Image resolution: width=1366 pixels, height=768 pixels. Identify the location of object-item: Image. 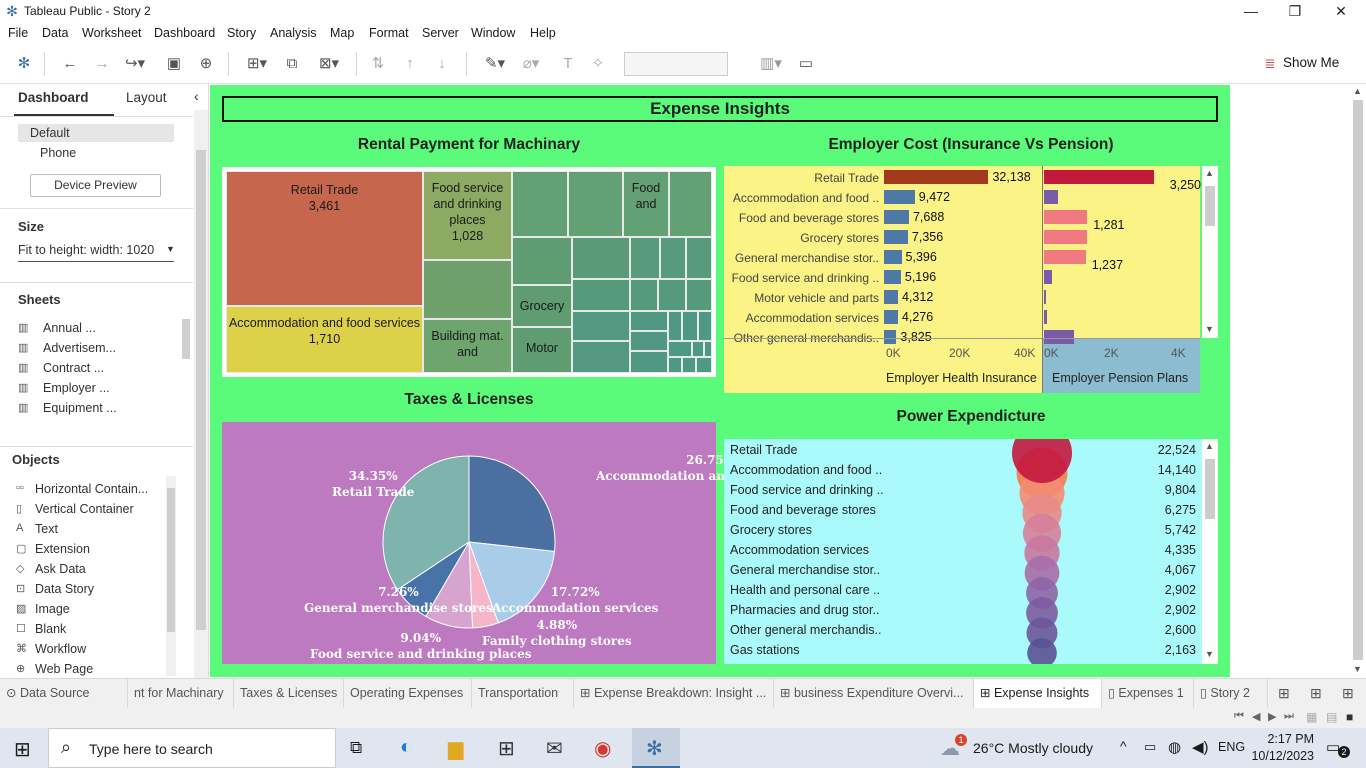
(52, 609).